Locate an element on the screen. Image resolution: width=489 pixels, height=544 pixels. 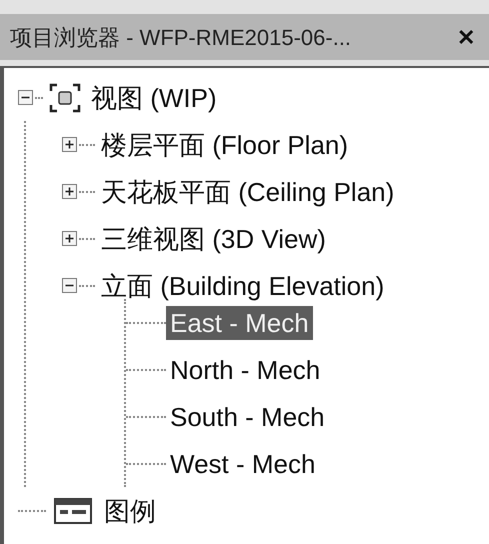
view-bracket-icon is located at coordinates (65, 97).